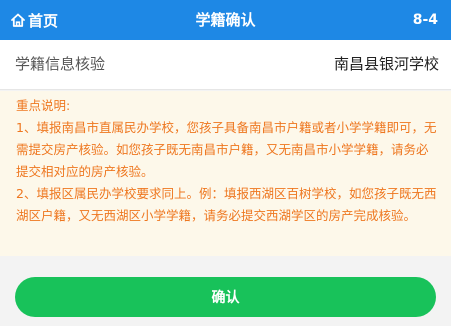 Image resolution: width=451 pixels, height=326 pixels. I want to click on confirm-button: 确认, so click(225, 297).